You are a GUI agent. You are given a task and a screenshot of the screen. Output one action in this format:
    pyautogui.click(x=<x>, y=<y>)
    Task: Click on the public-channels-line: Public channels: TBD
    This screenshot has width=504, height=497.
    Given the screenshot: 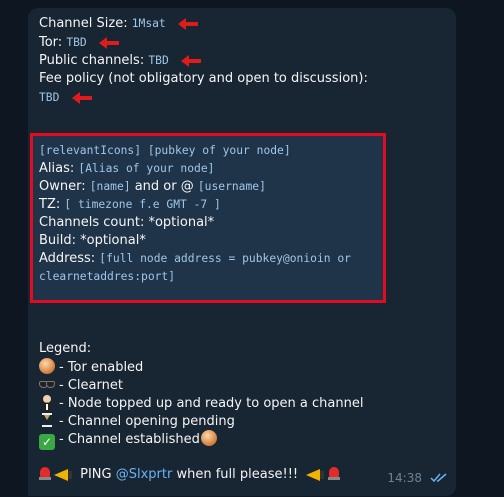 What is the action you would take?
    pyautogui.click(x=120, y=61)
    